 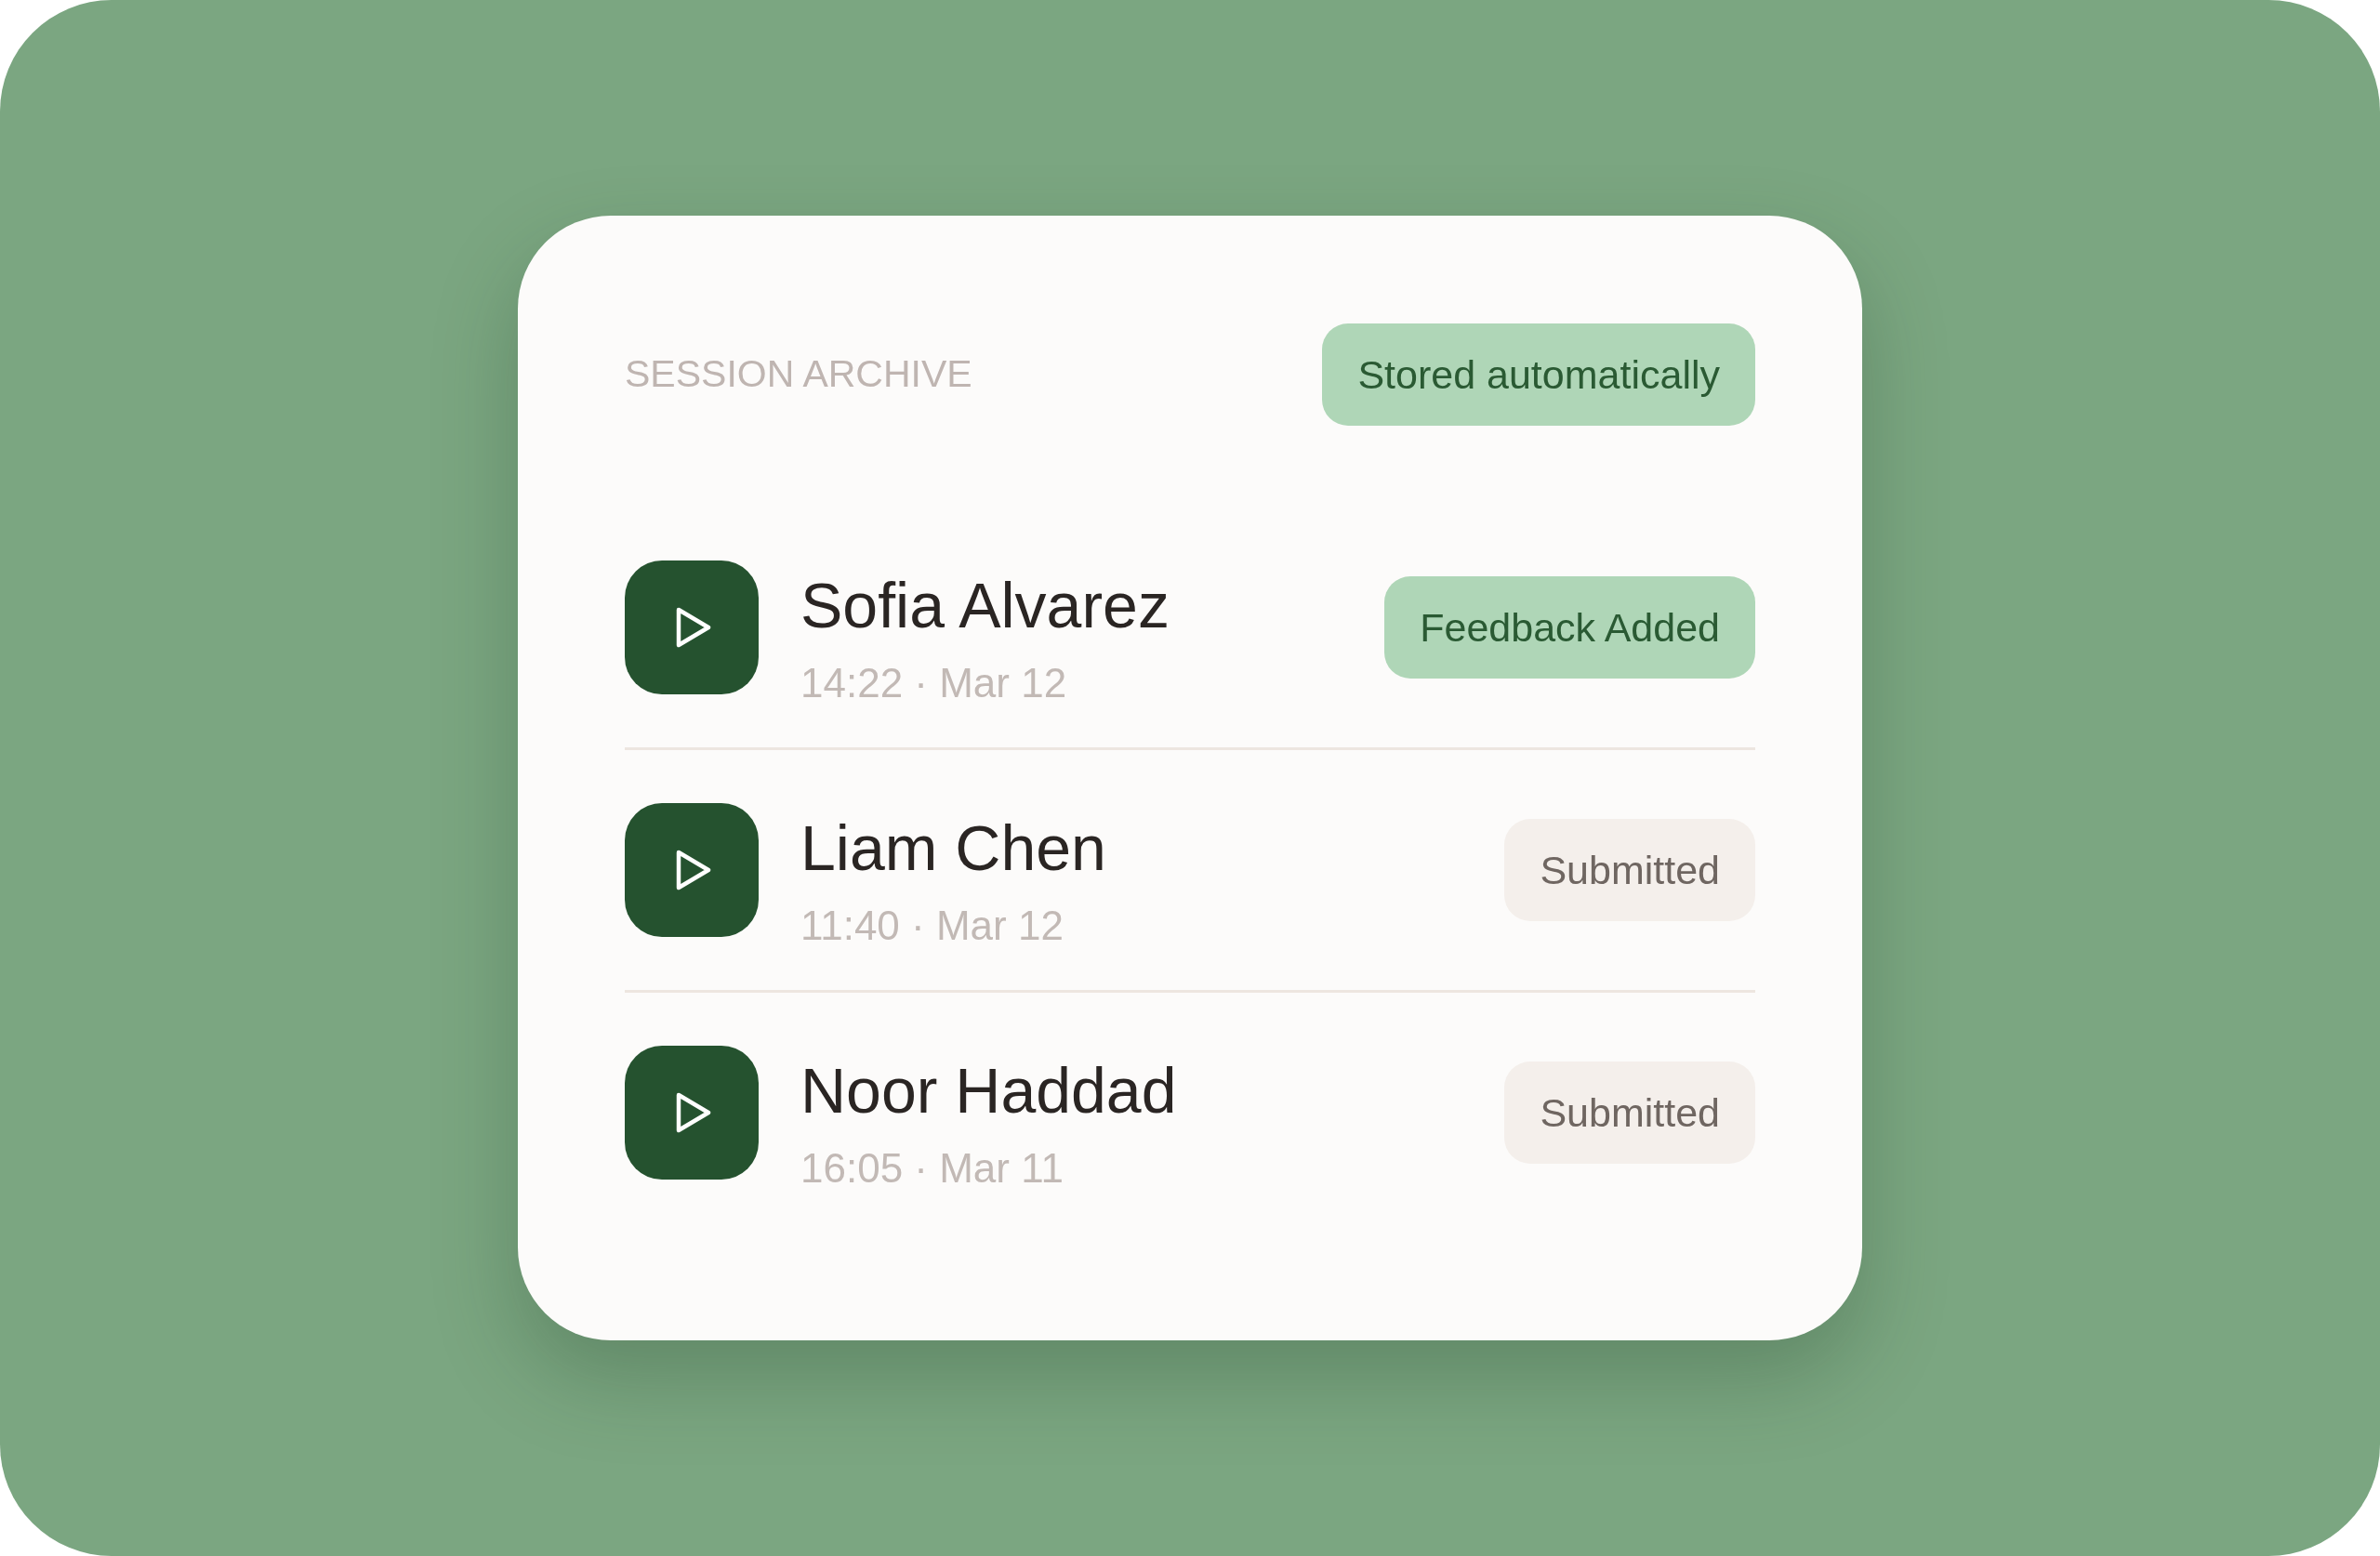 I want to click on session-time: 16:05 · Mar 11, so click(x=932, y=1168).